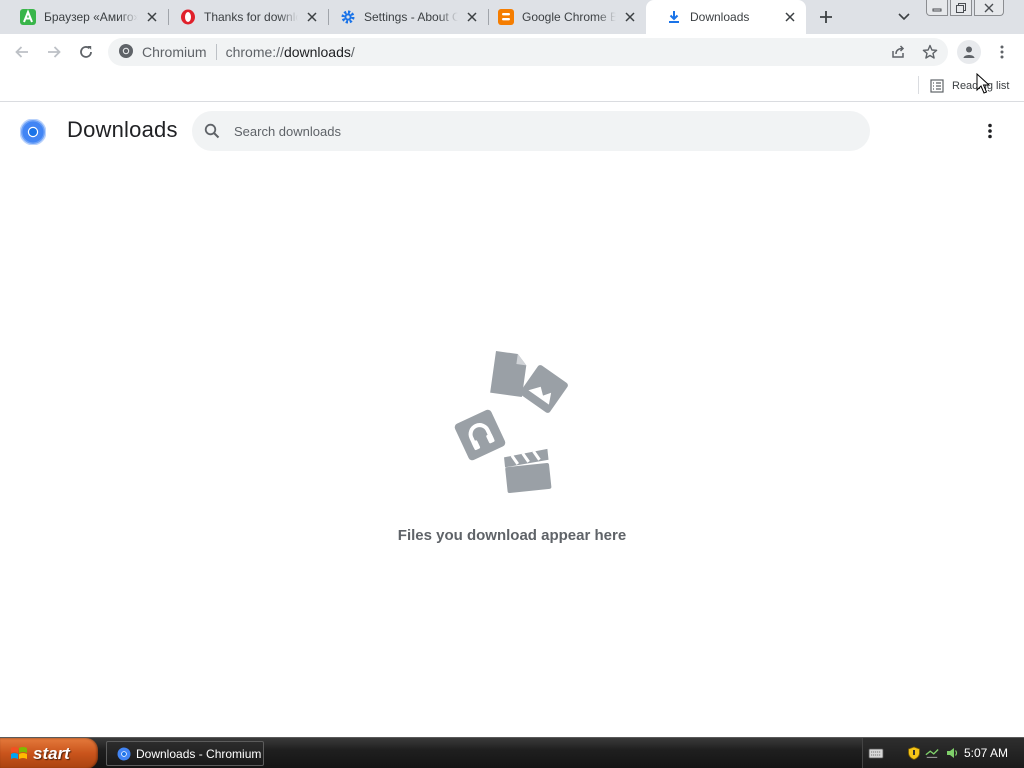  Describe the element at coordinates (528, 52) in the screenshot. I see `omnibox: Chromium chrome://downloads/` at that location.